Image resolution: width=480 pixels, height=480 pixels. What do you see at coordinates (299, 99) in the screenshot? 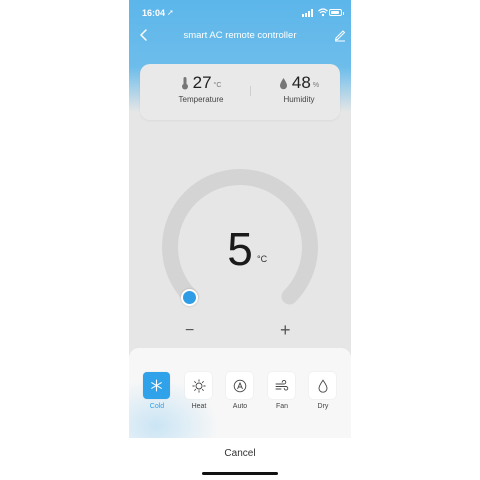
I see `humidity-label: Humidity` at bounding box center [299, 99].